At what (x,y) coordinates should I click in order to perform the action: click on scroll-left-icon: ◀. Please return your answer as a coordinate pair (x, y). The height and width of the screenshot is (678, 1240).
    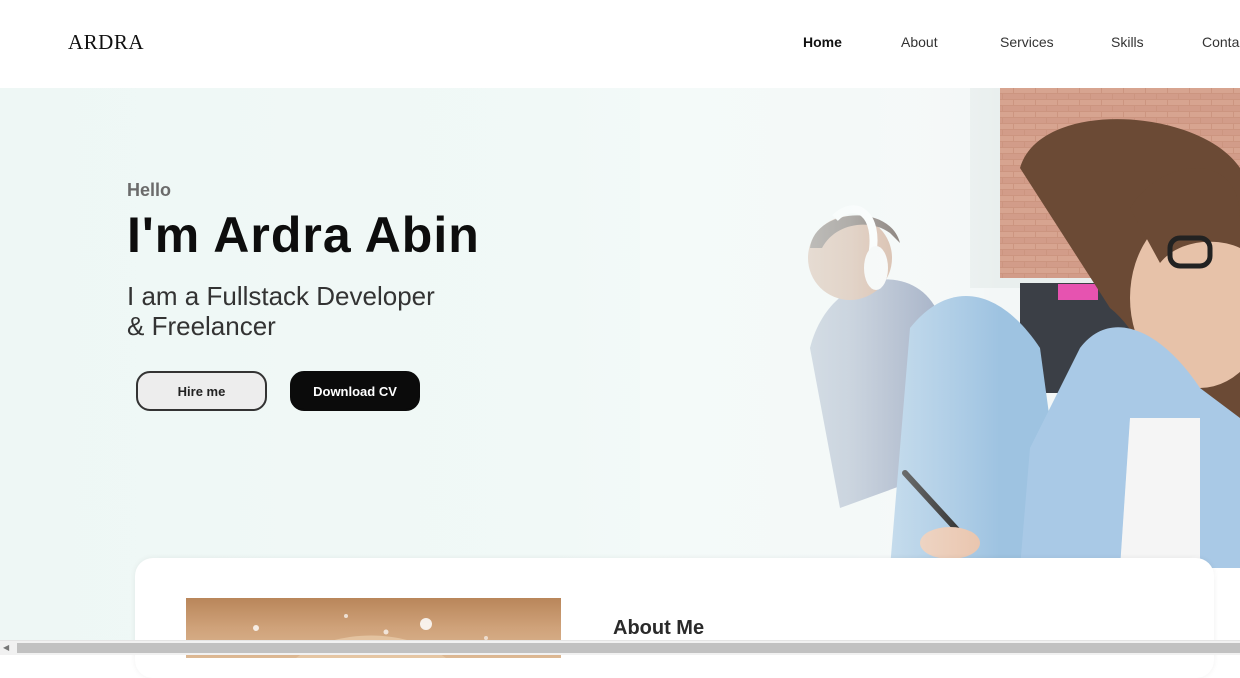
    Looking at the image, I should click on (7, 648).